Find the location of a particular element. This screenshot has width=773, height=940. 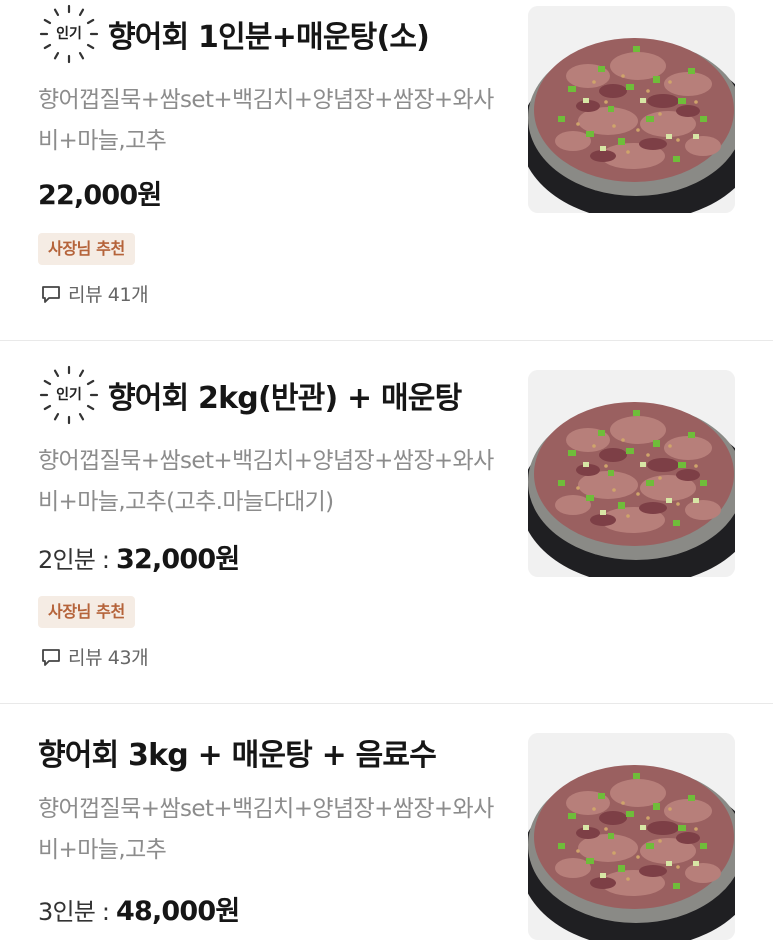

menu-item-price-row: 2인분 : 32,000원 is located at coordinates (139, 556).